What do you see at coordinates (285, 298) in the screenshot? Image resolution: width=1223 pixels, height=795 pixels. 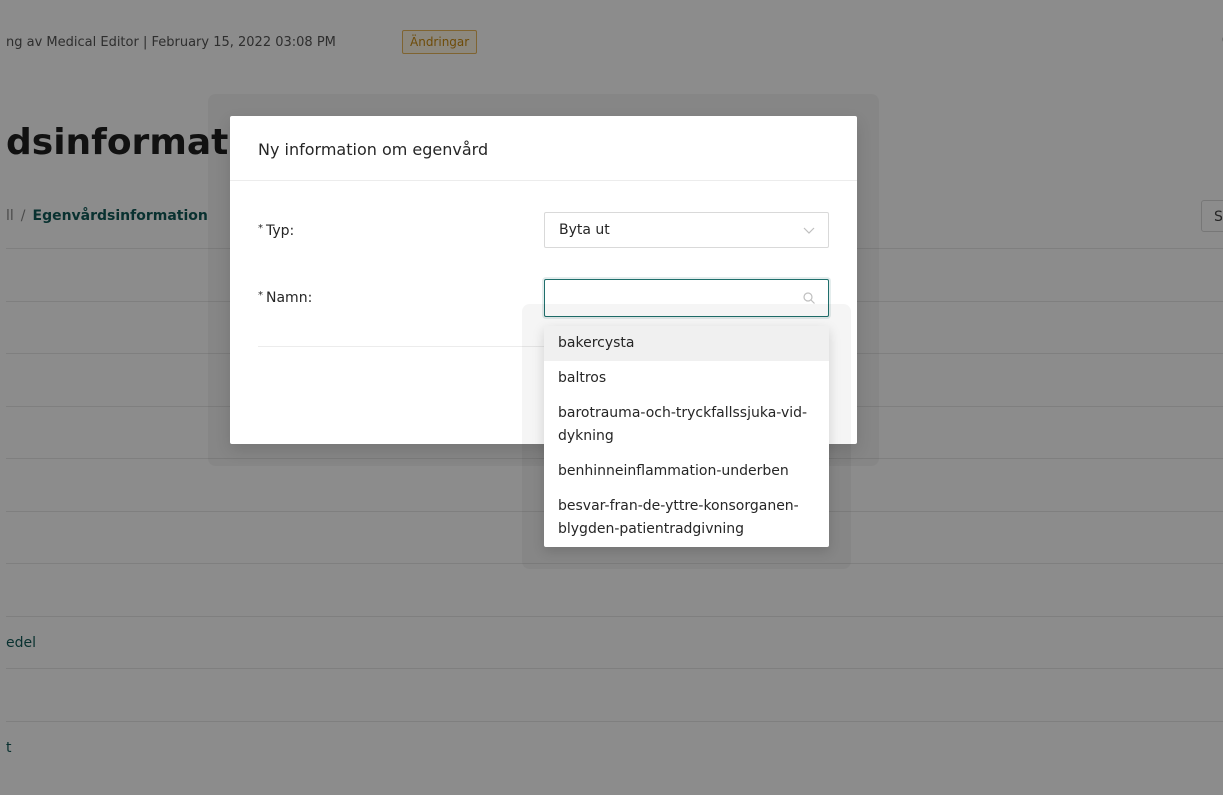 I see `namn-label: * Namn:` at bounding box center [285, 298].